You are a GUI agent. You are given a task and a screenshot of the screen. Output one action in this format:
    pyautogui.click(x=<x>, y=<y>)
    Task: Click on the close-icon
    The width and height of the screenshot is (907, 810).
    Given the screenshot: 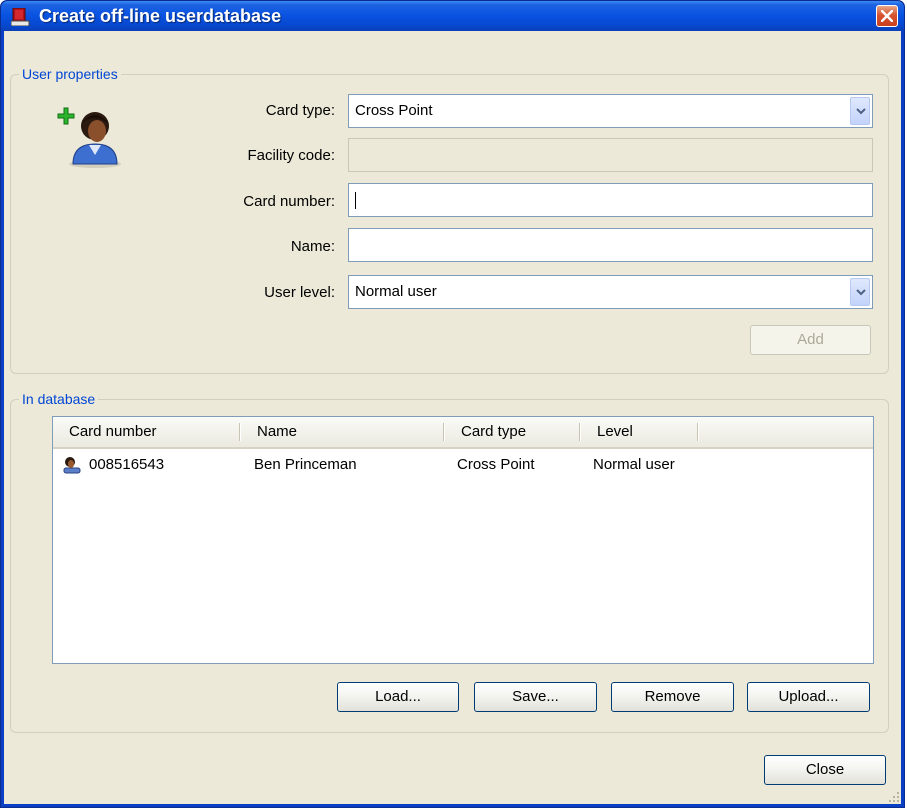 What is the action you would take?
    pyautogui.click(x=887, y=16)
    